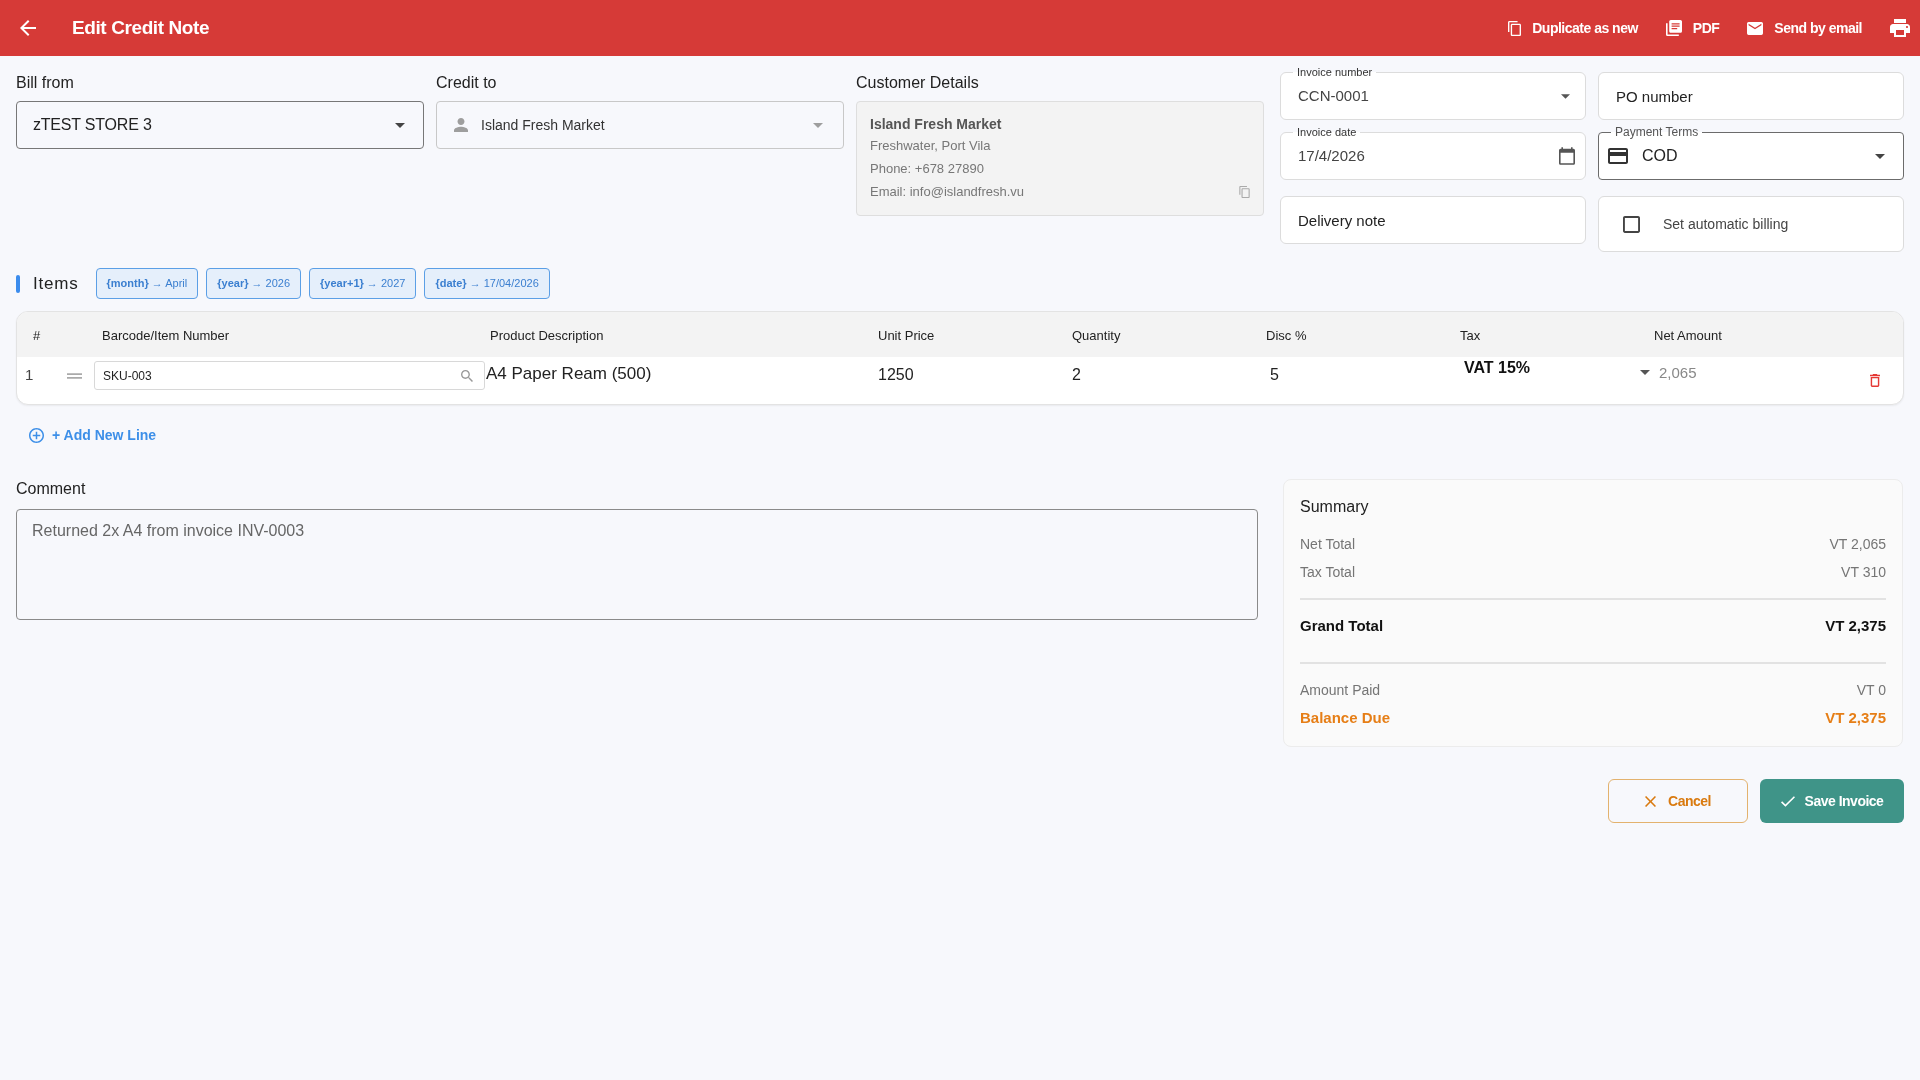  I want to click on input-field: Delivery note, so click(1433, 220).